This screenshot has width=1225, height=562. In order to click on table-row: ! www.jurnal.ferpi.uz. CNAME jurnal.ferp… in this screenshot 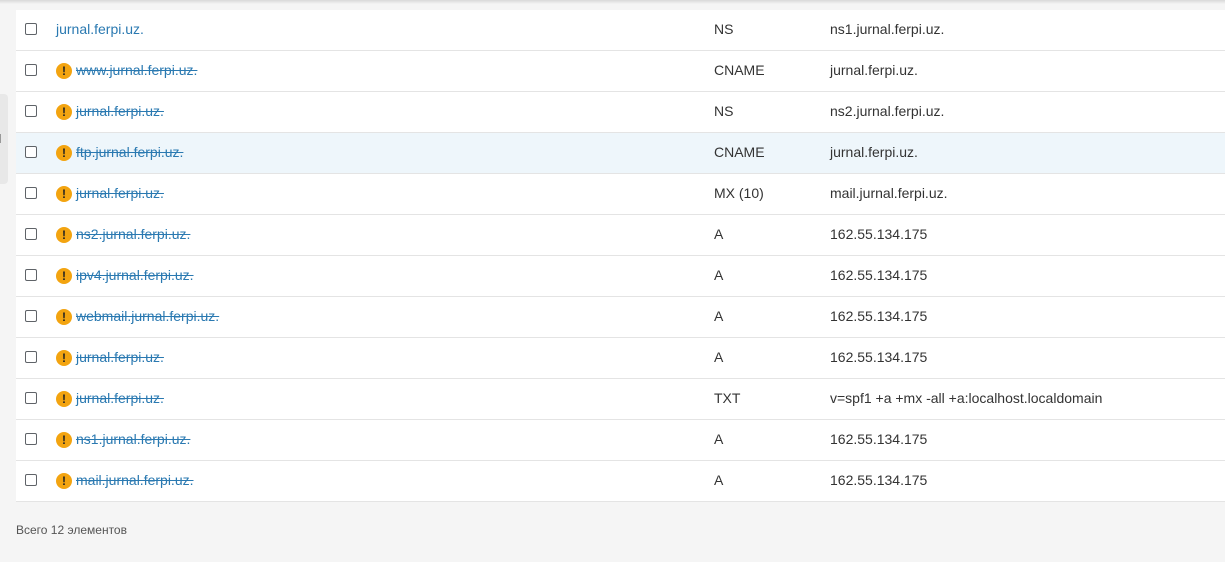, I will do `click(620, 71)`.